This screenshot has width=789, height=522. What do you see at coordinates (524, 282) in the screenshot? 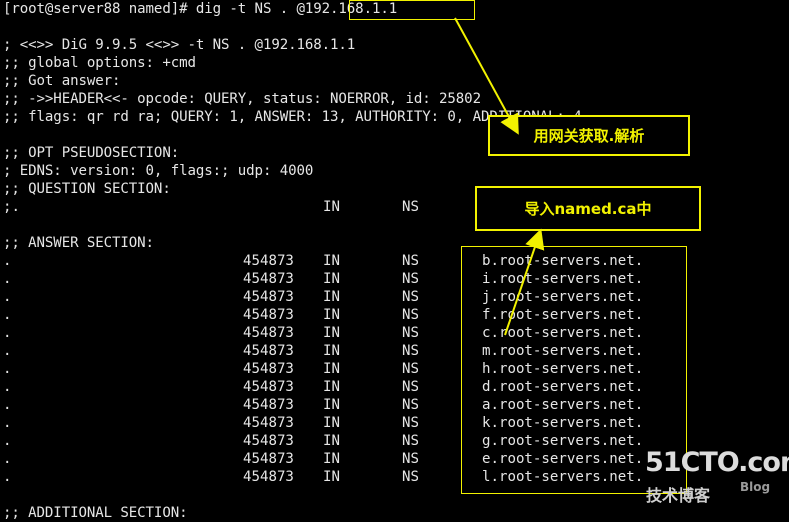
I see `arrow-to-import-note` at bounding box center [524, 282].